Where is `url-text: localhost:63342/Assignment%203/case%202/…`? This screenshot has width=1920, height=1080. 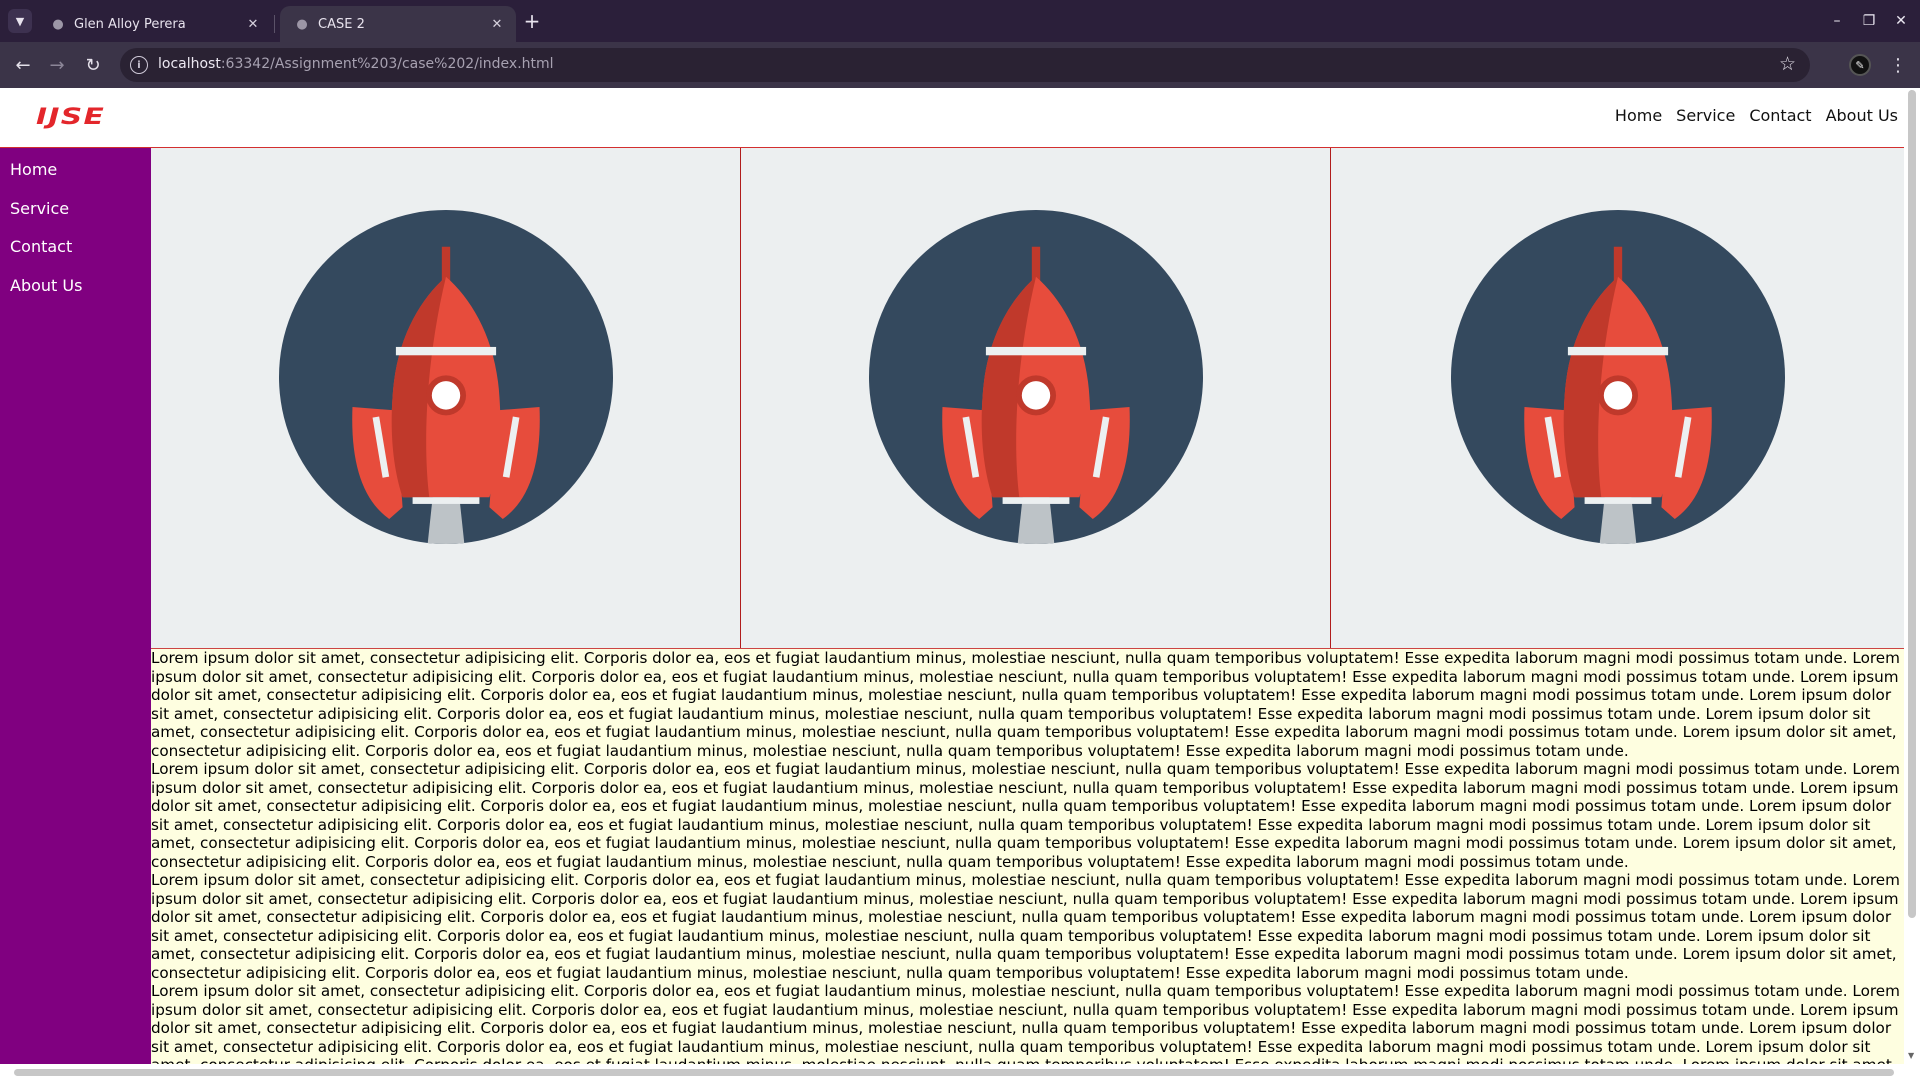 url-text: localhost:63342/Assignment%203/case%202/… is located at coordinates (356, 64).